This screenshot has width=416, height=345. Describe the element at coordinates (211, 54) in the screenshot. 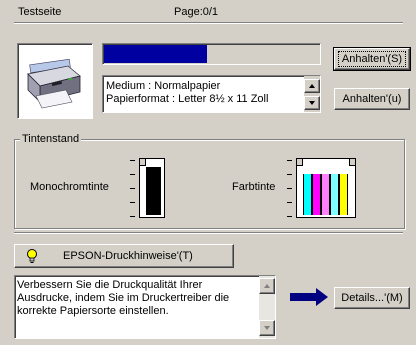

I see `print-progress-bar` at that location.